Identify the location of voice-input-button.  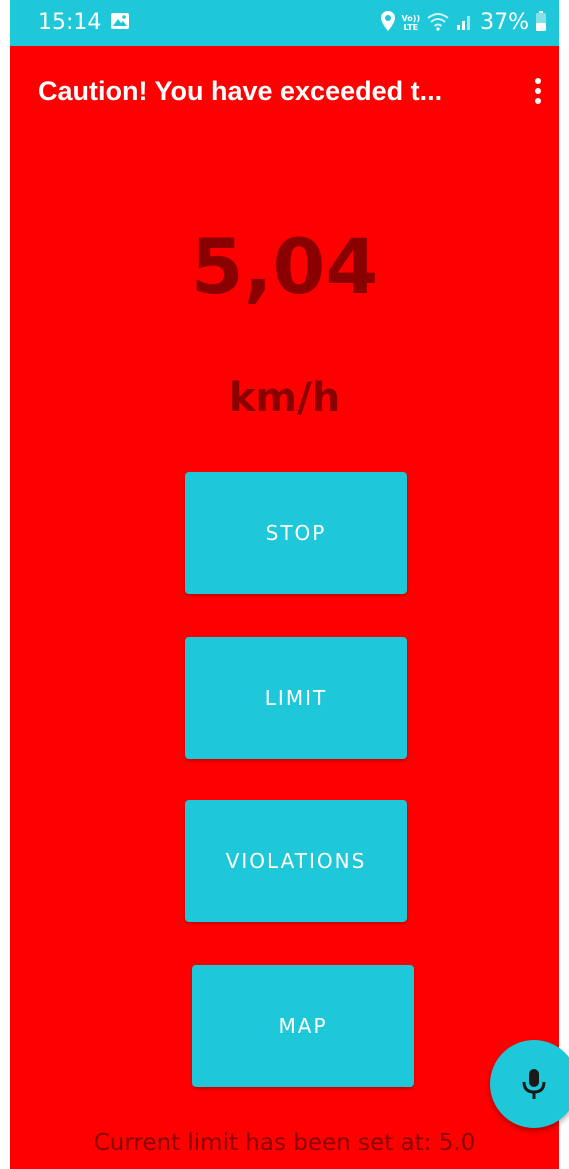
(529, 1084).